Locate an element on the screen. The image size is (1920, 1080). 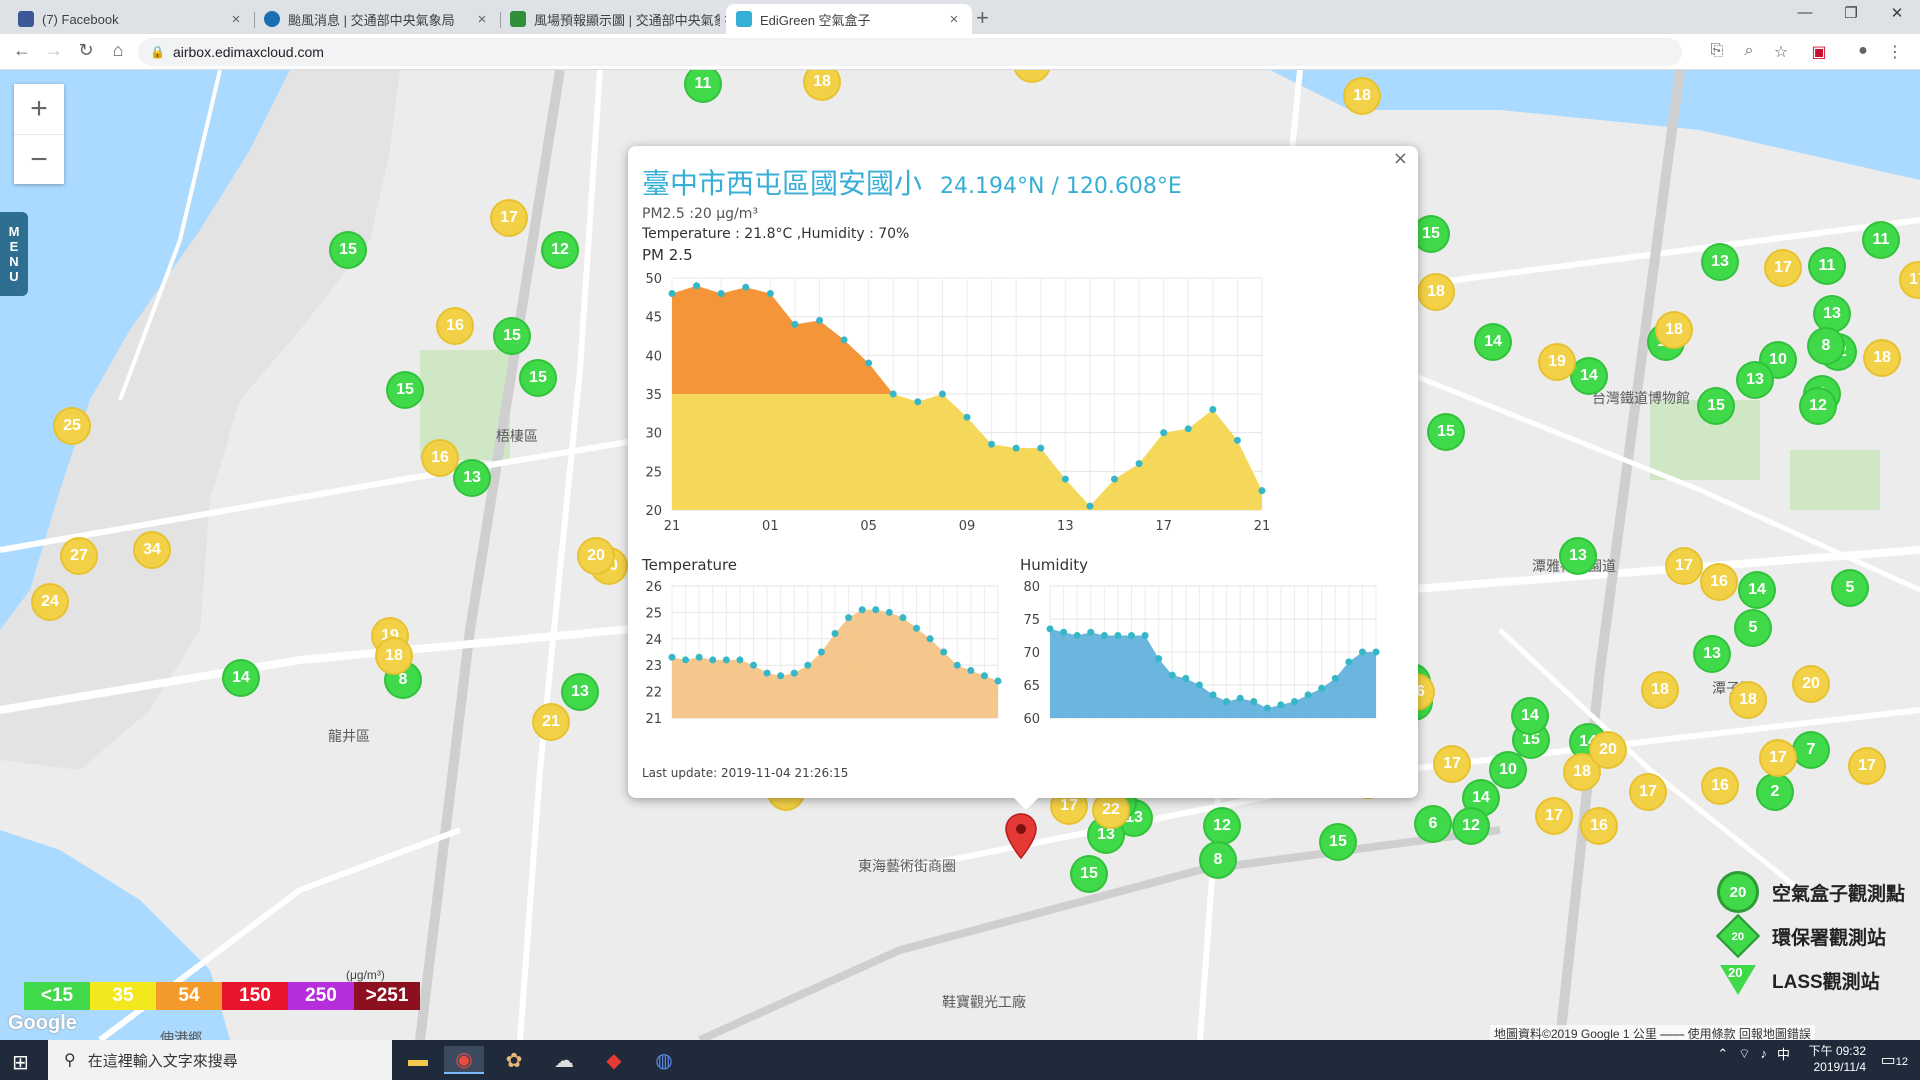
legend-epa: 20 環保署觀測站 is located at coordinates (1811, 936).